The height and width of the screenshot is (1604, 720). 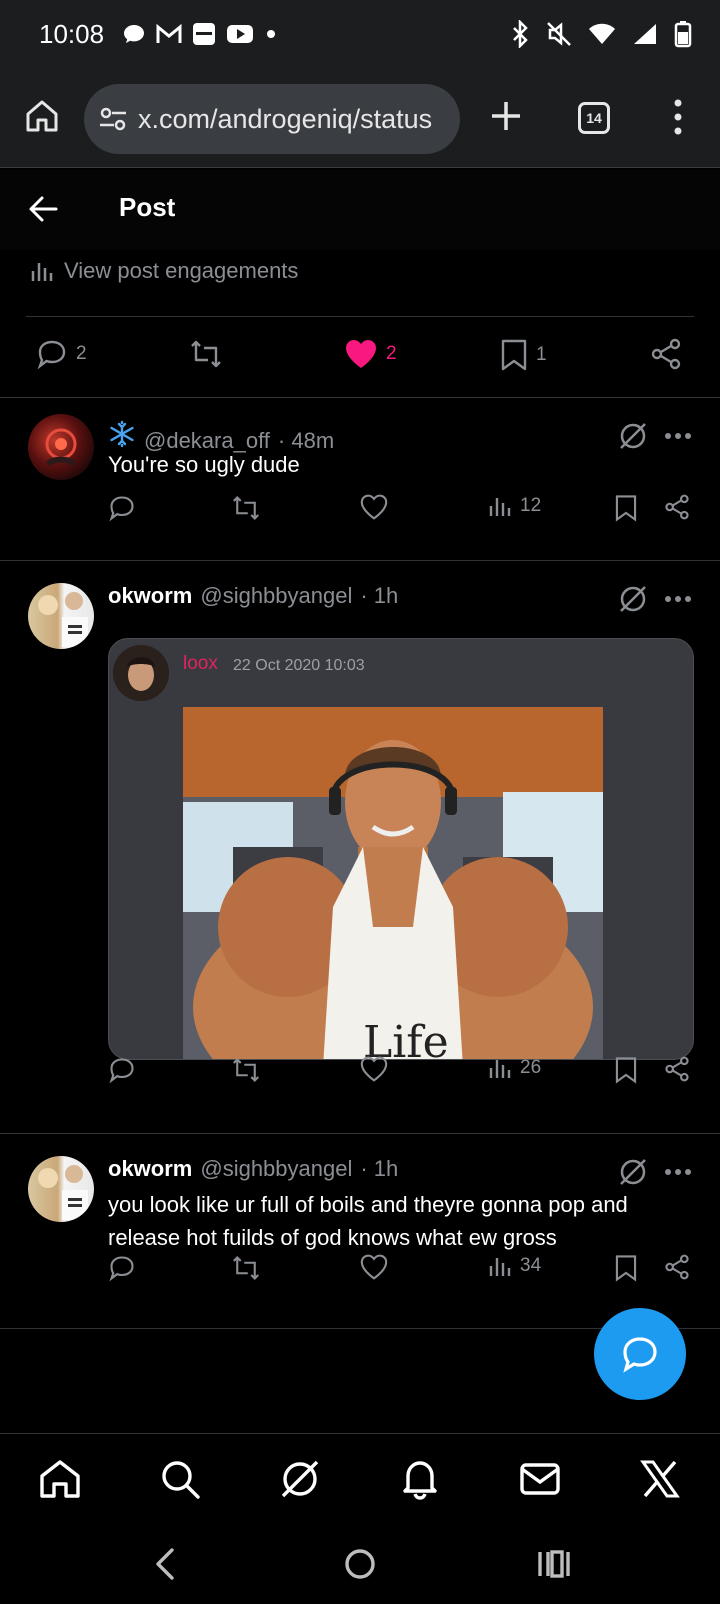 I want to click on post-header: Post, so click(x=360, y=210).